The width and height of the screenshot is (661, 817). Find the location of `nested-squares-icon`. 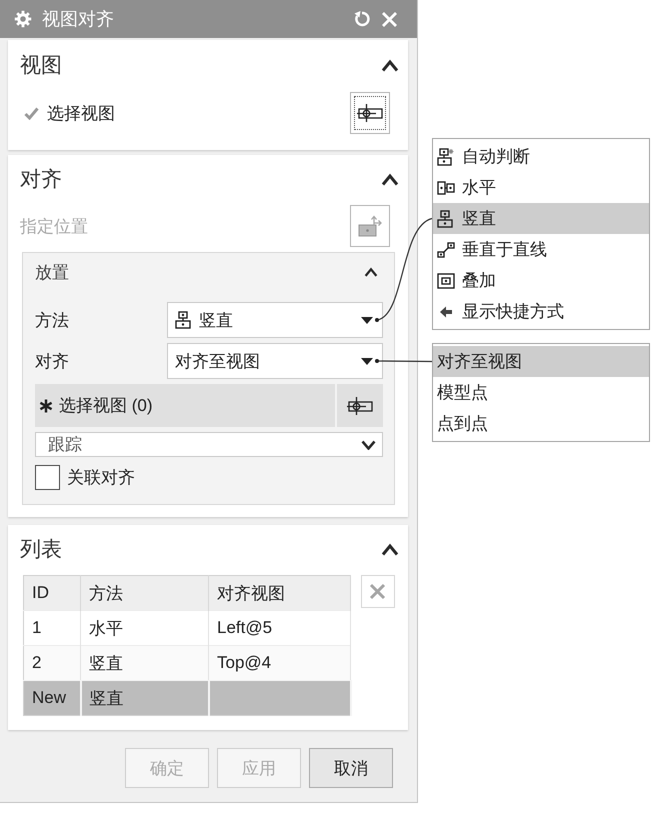

nested-squares-icon is located at coordinates (446, 281).